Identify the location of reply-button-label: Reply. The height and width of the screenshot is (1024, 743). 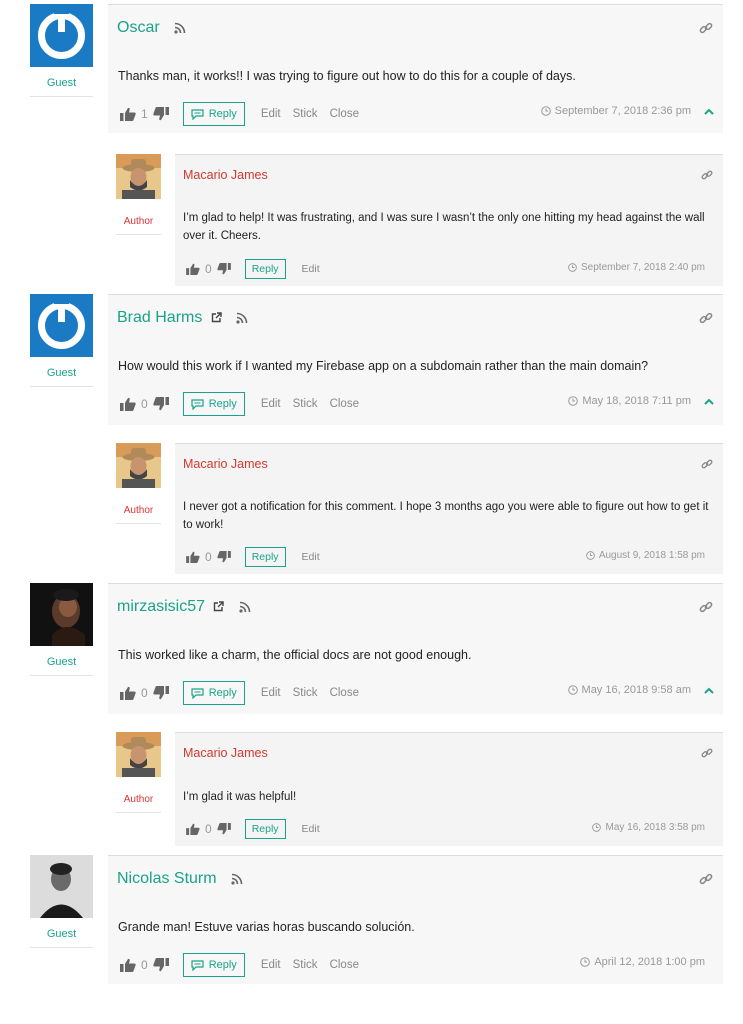
(222, 114).